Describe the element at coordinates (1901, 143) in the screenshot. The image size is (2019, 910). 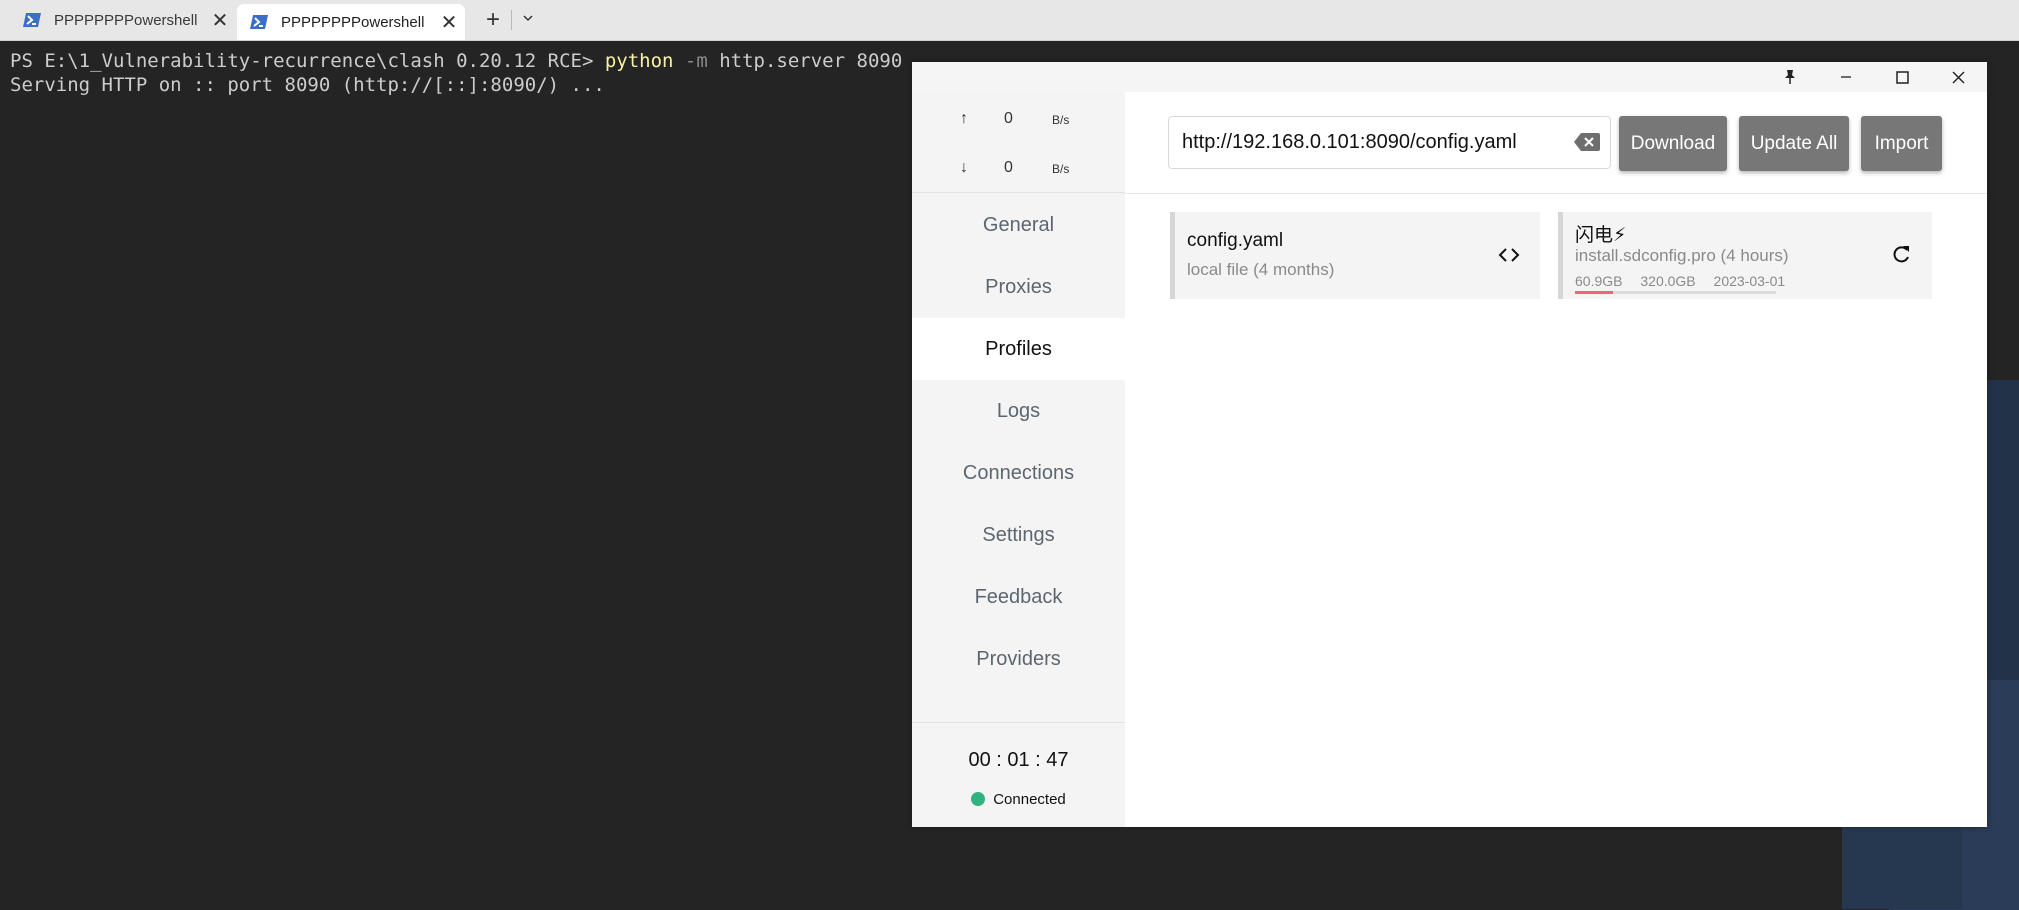
I see `import-button: Import` at that location.